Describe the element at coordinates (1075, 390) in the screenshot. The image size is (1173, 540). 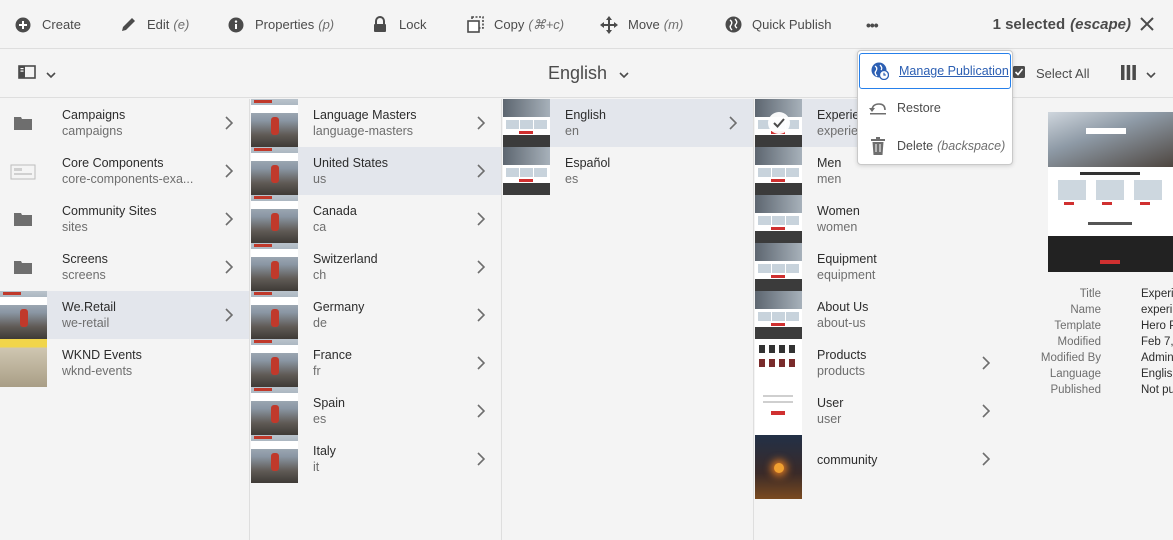
I see `meta-key: Published` at that location.